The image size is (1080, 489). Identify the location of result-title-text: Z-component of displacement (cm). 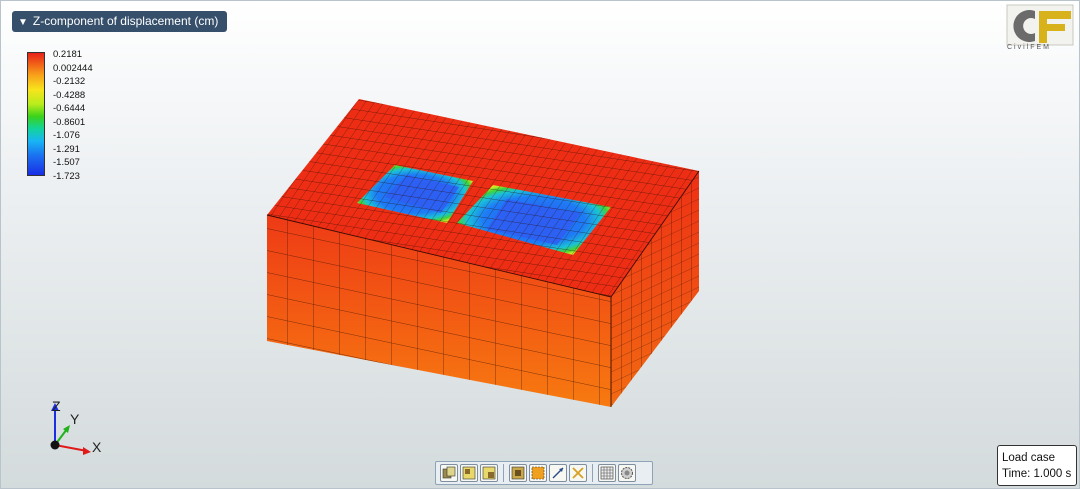
(125, 21).